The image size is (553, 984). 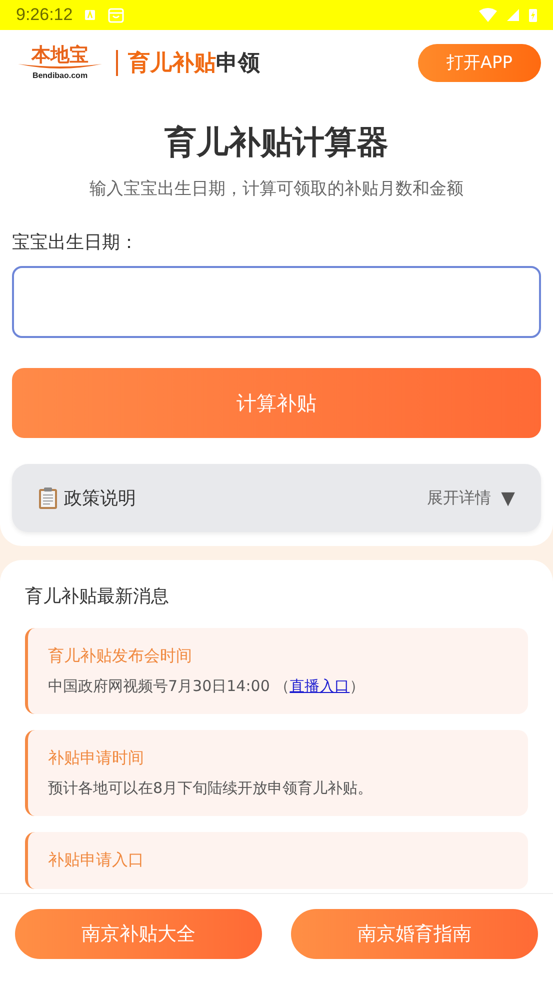 What do you see at coordinates (96, 758) in the screenshot?
I see `news-item-title: 补贴申请时间` at bounding box center [96, 758].